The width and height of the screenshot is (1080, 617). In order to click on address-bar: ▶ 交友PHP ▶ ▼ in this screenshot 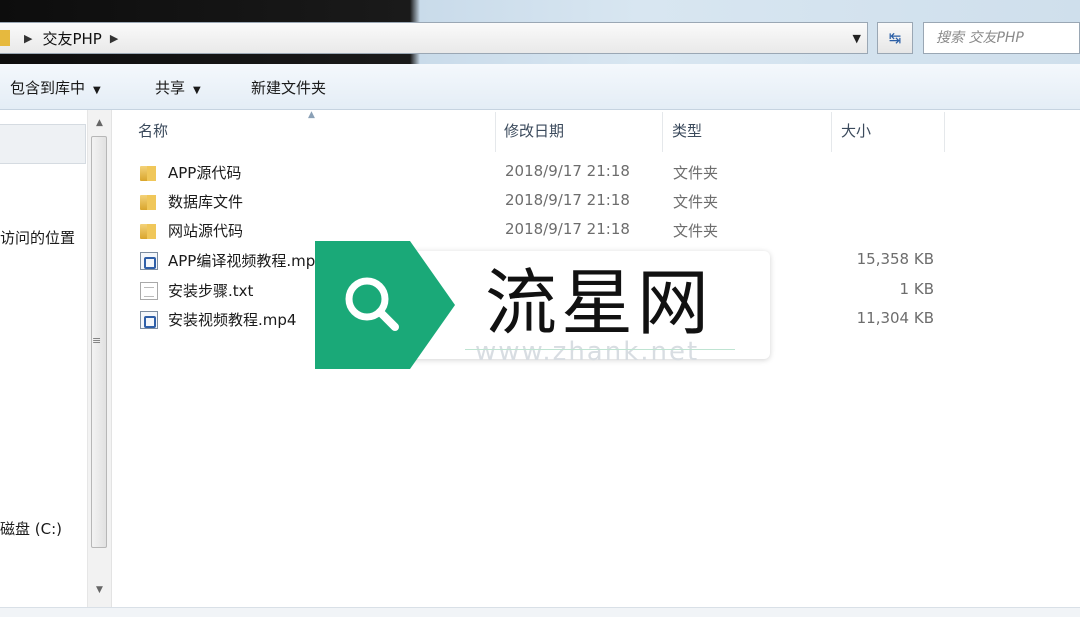, I will do `click(434, 38)`.